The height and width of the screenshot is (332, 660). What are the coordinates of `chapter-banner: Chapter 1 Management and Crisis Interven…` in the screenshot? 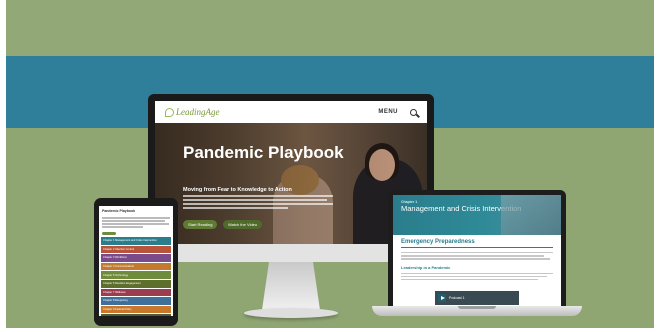 It's located at (477, 215).